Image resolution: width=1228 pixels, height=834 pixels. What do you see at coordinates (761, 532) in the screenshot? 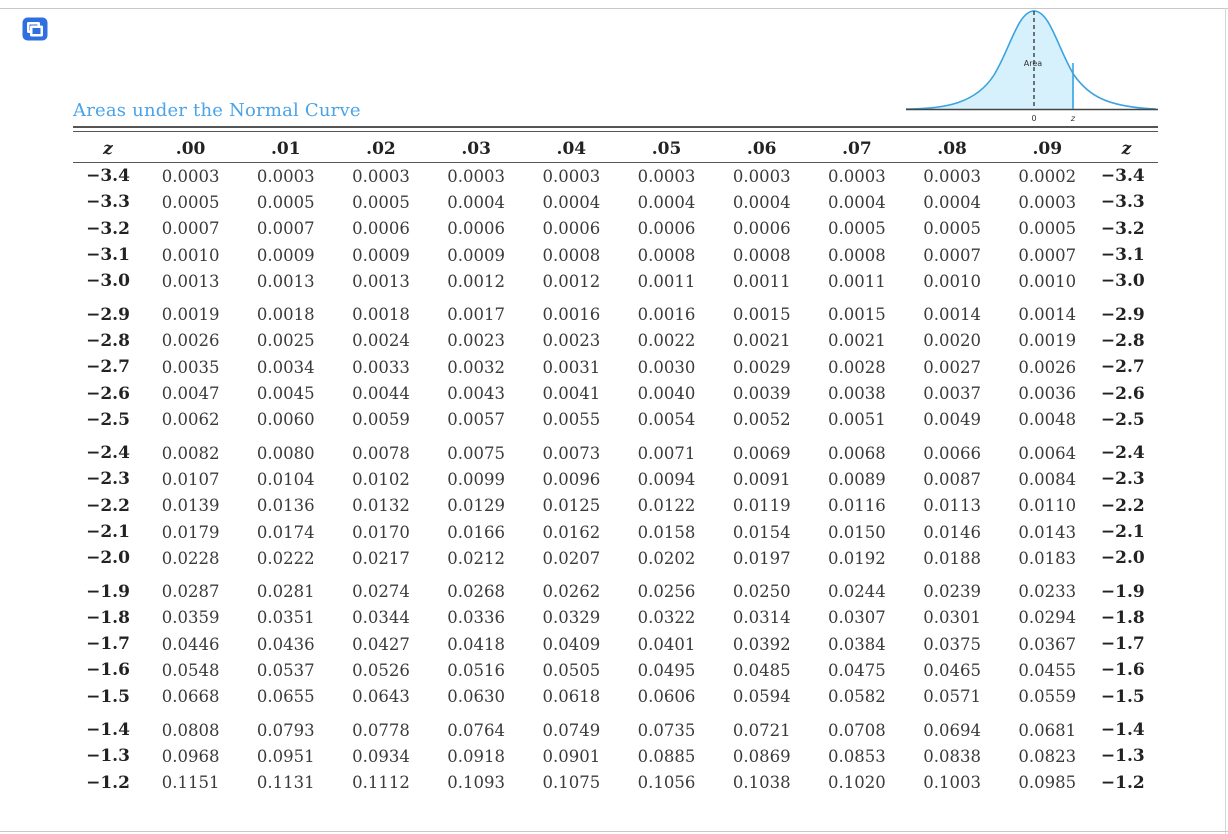
I see `table-cell: 0.0154` at bounding box center [761, 532].